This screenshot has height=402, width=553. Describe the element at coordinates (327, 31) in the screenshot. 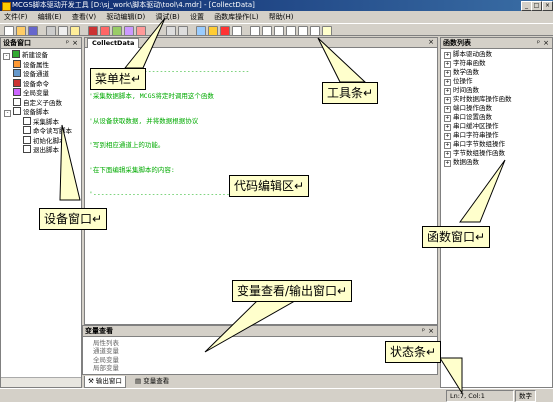

I see `help-icon` at that location.